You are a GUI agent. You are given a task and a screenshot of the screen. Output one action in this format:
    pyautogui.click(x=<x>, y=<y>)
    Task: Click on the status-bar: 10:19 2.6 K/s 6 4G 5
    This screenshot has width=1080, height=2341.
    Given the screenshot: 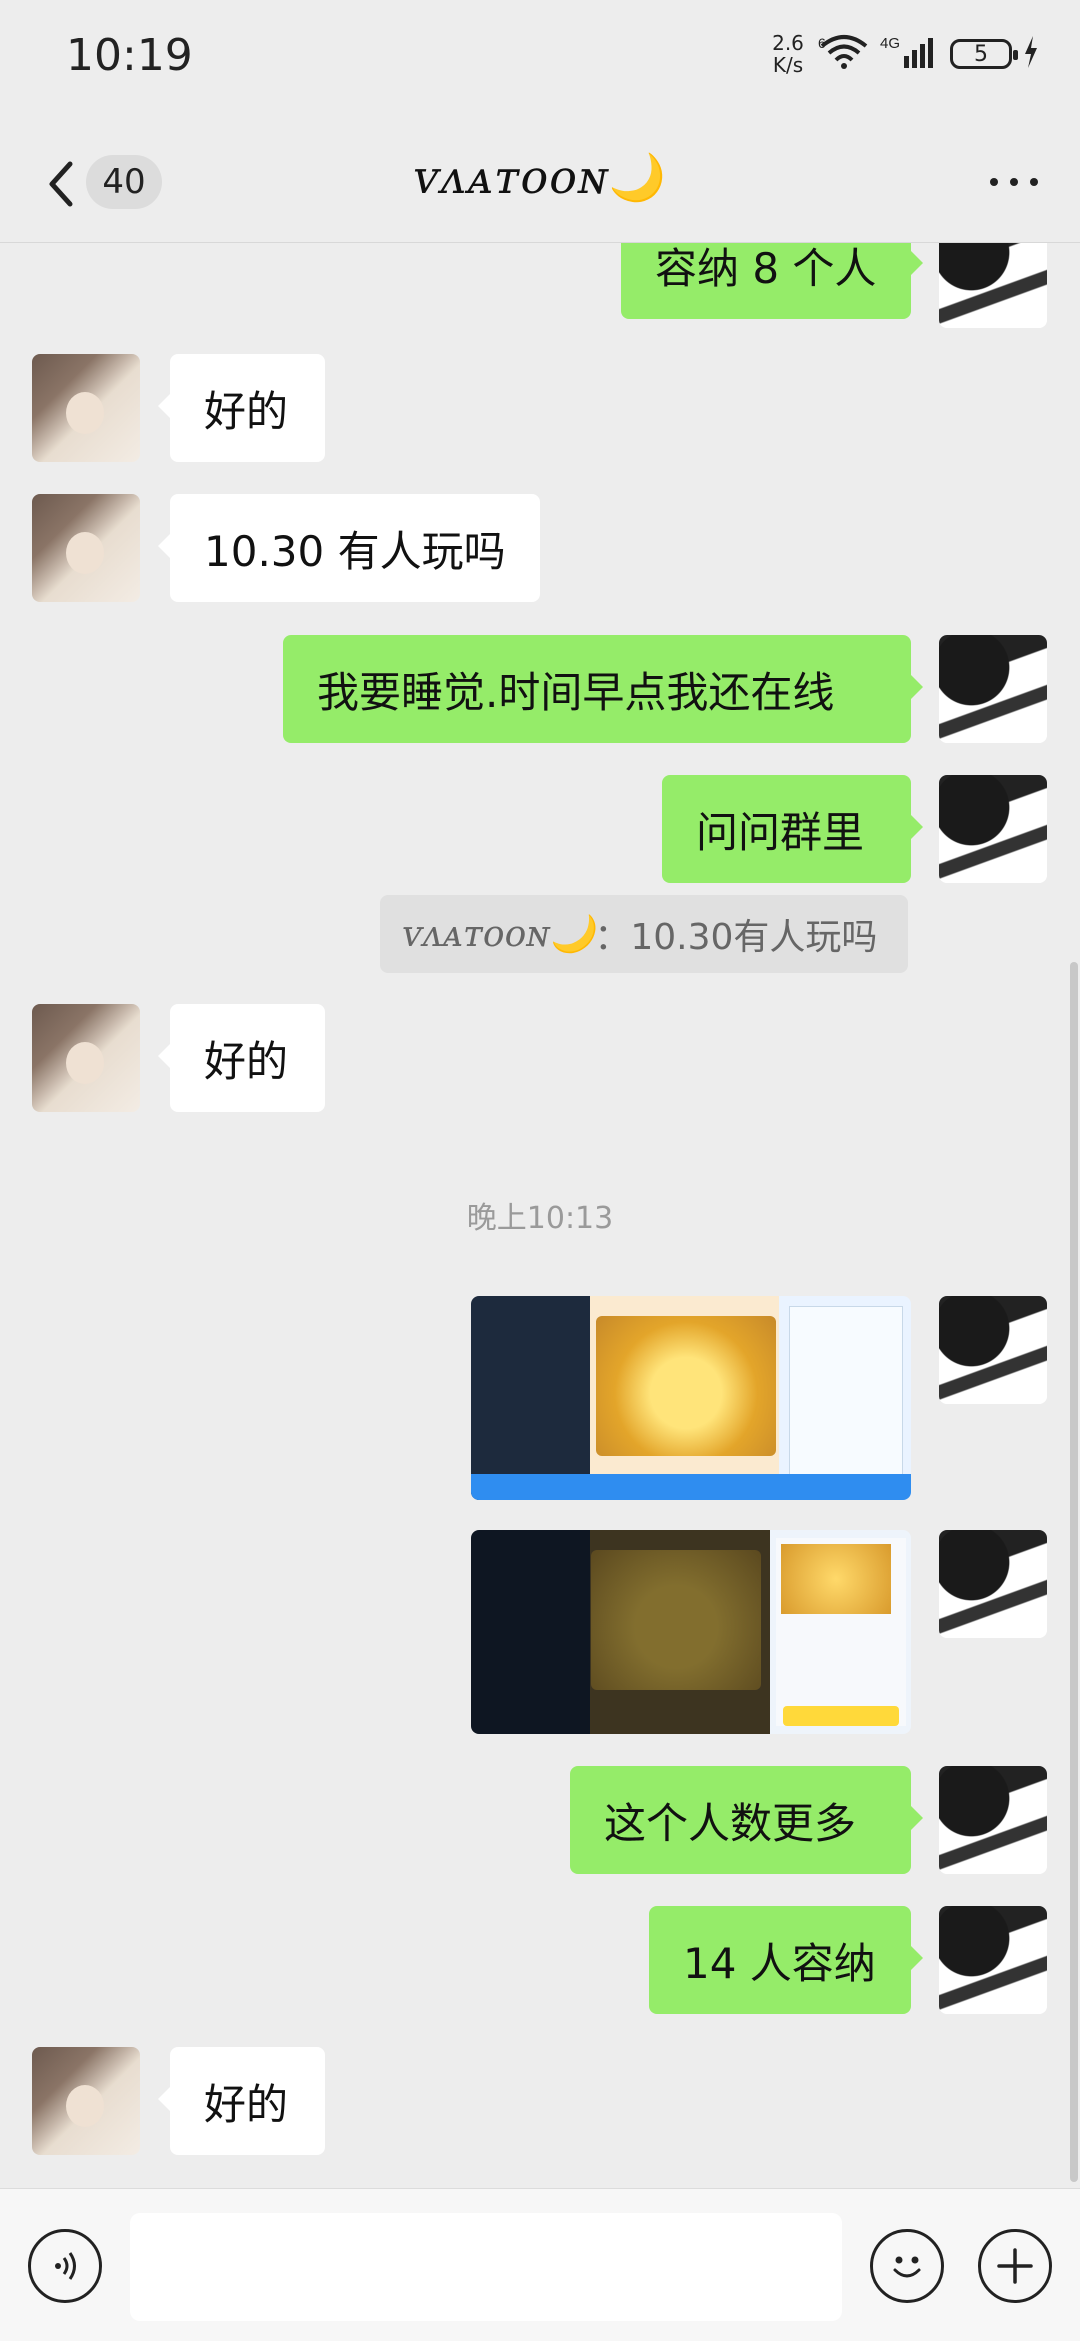 What is the action you would take?
    pyautogui.click(x=540, y=60)
    